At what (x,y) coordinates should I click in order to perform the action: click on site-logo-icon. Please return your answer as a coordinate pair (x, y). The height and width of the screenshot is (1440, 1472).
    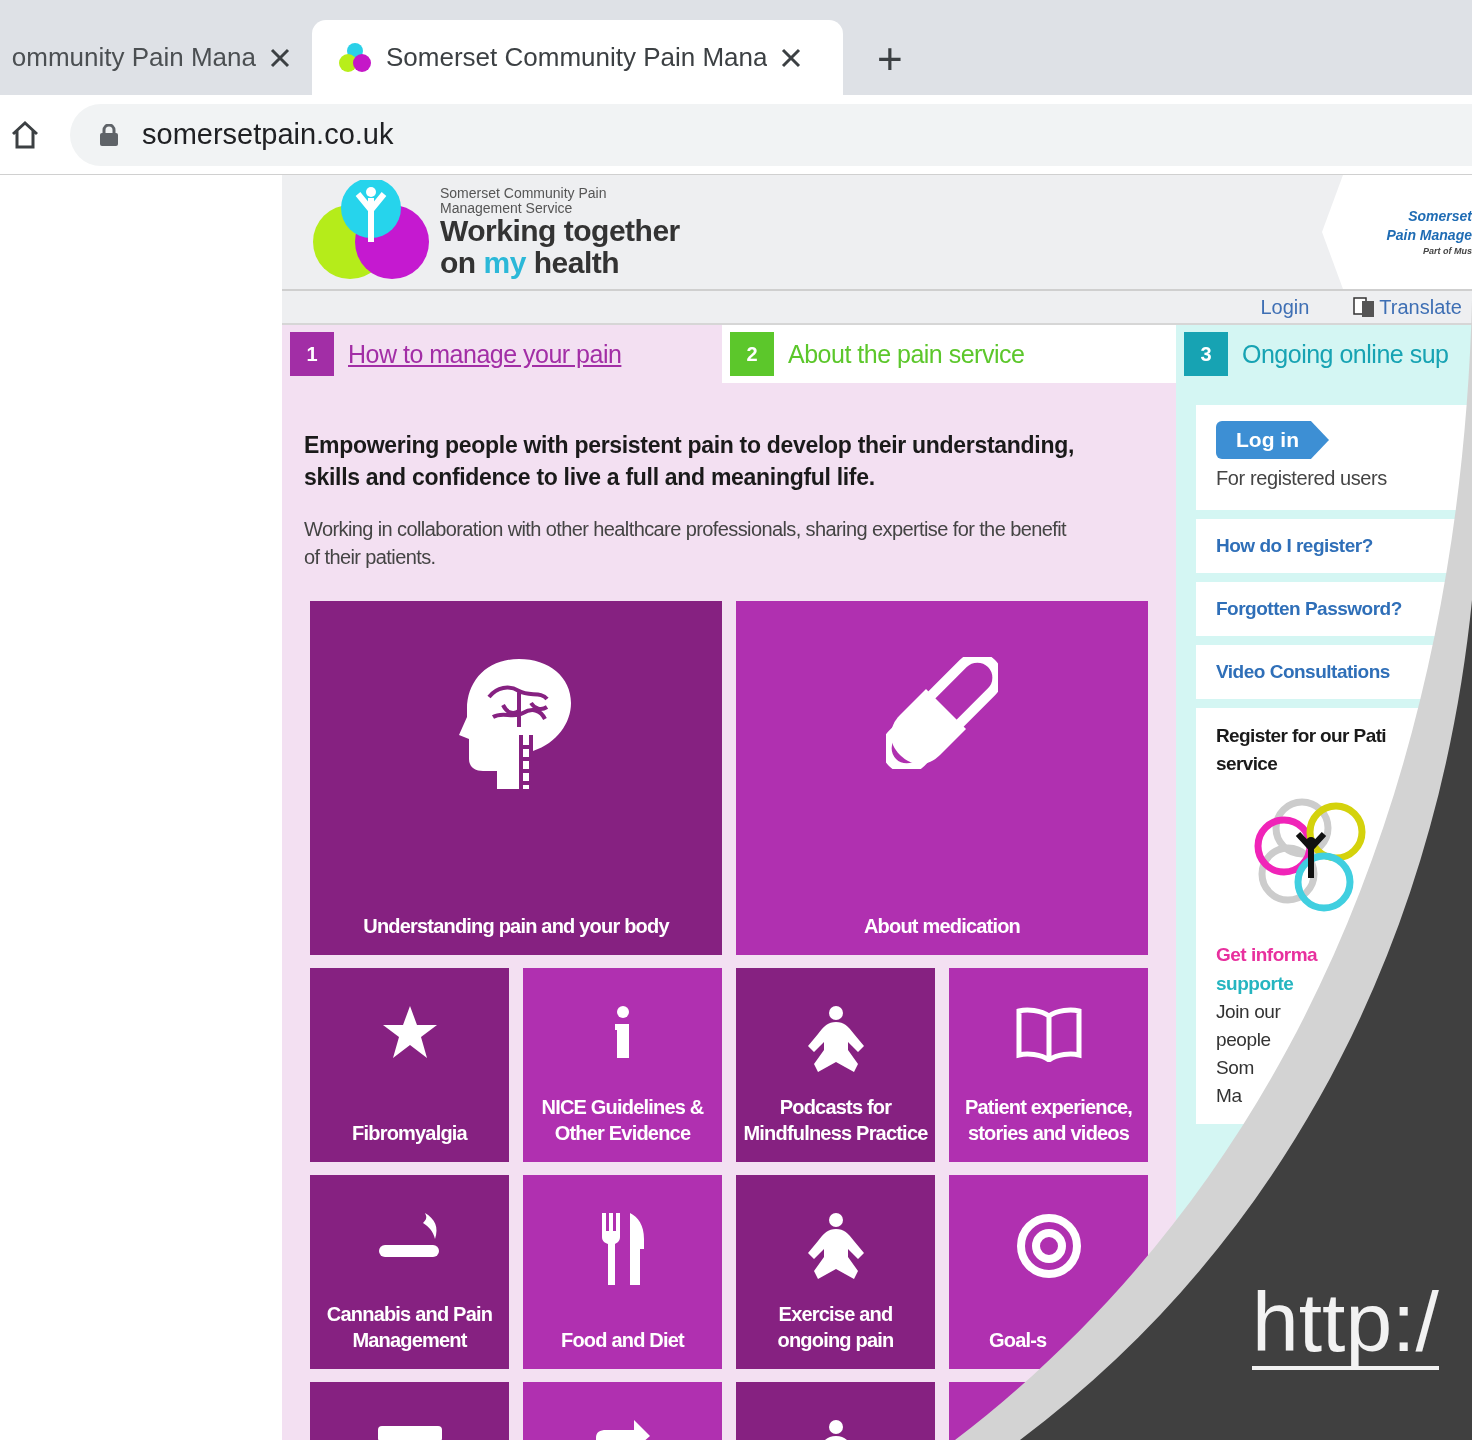
    Looking at the image, I should click on (355, 57).